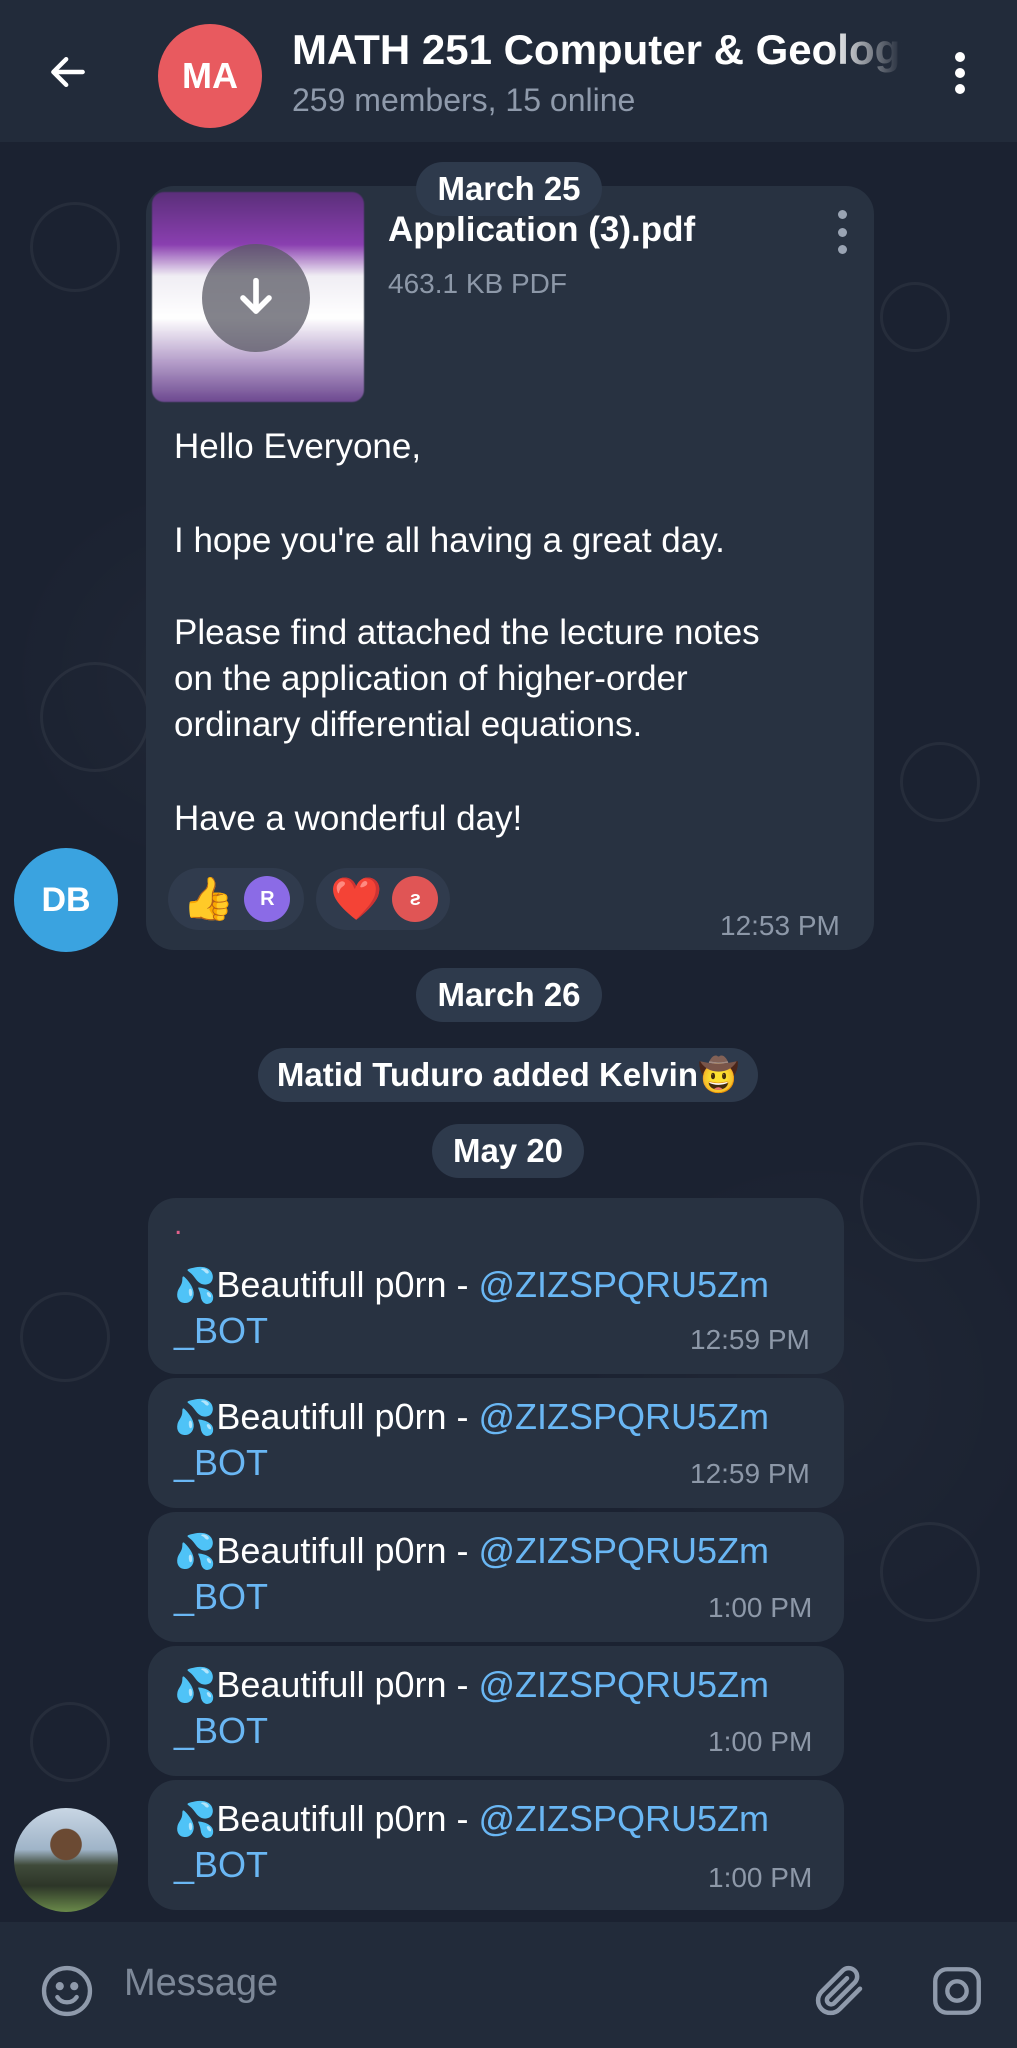  Describe the element at coordinates (348, 818) in the screenshot. I see `message-line: Have a wonderful day!` at that location.